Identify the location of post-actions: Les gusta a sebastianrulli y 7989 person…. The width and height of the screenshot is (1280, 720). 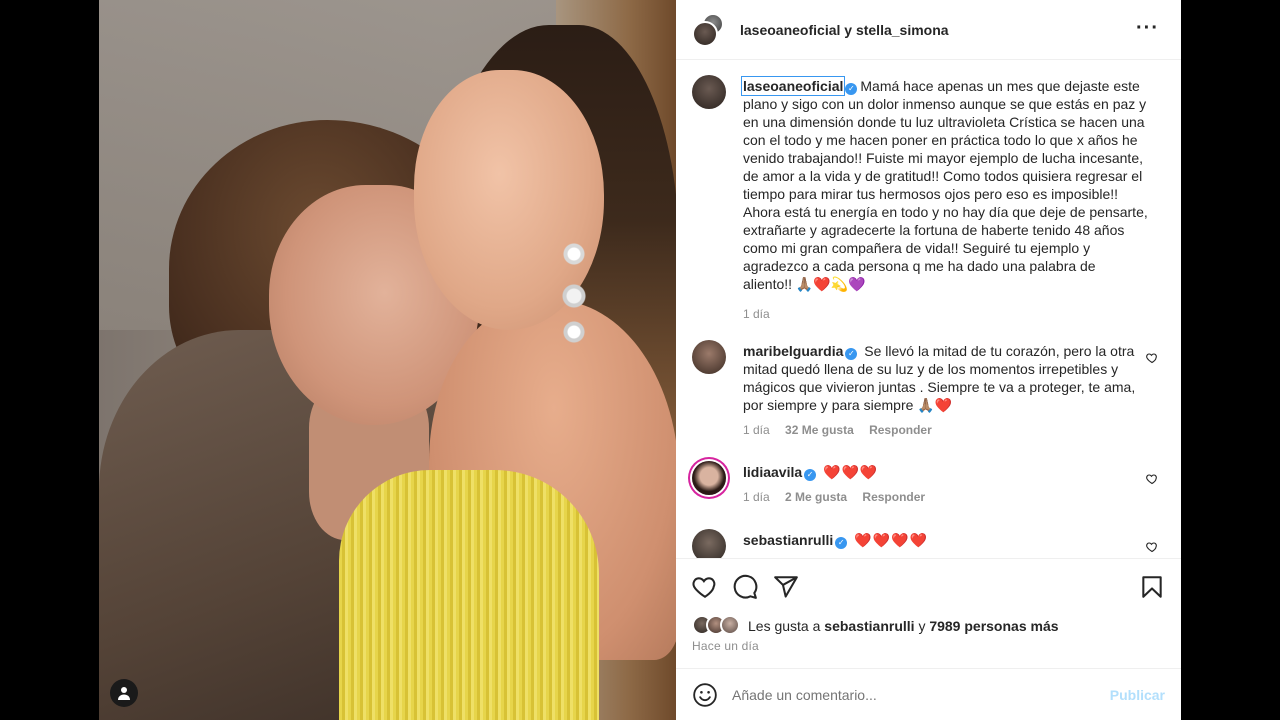
(928, 613).